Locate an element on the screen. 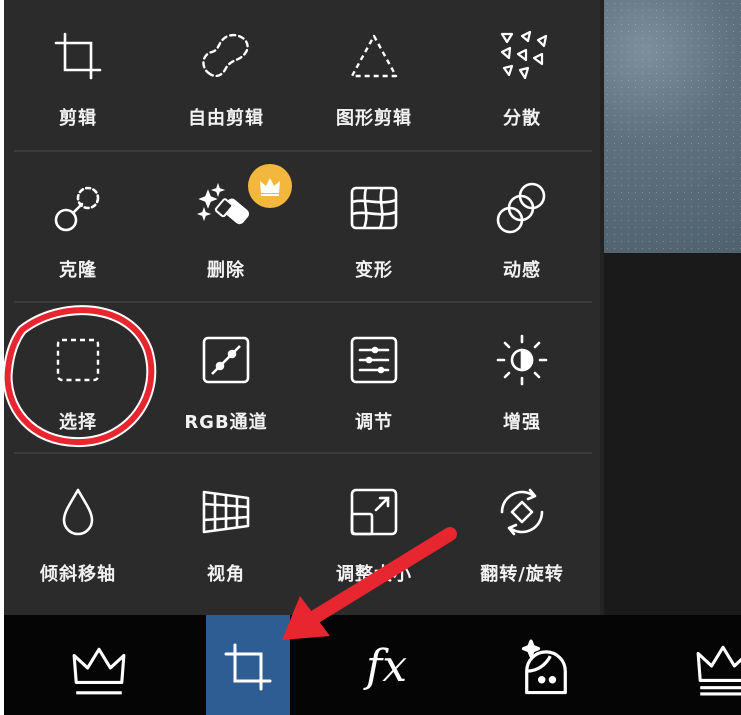 The height and width of the screenshot is (715, 741). perspective-icon is located at coordinates (226, 512).